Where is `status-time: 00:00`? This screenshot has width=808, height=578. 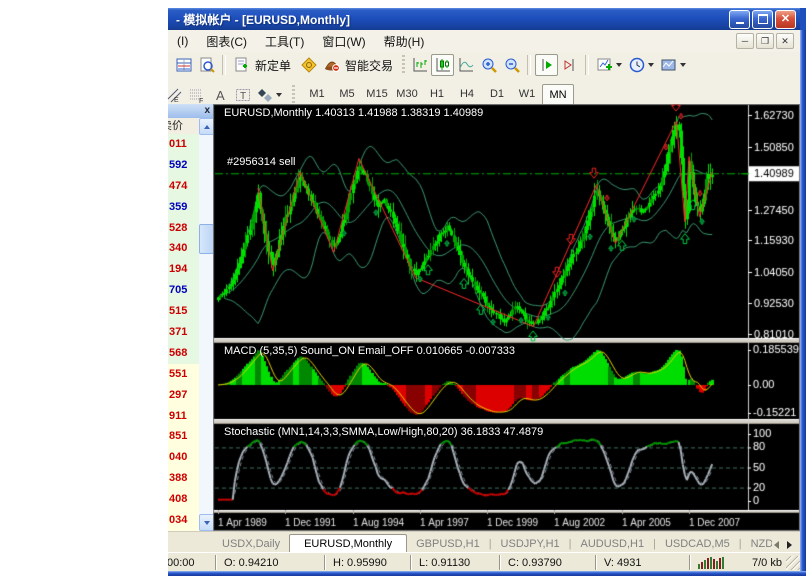
status-time: 00:00 is located at coordinates (181, 562).